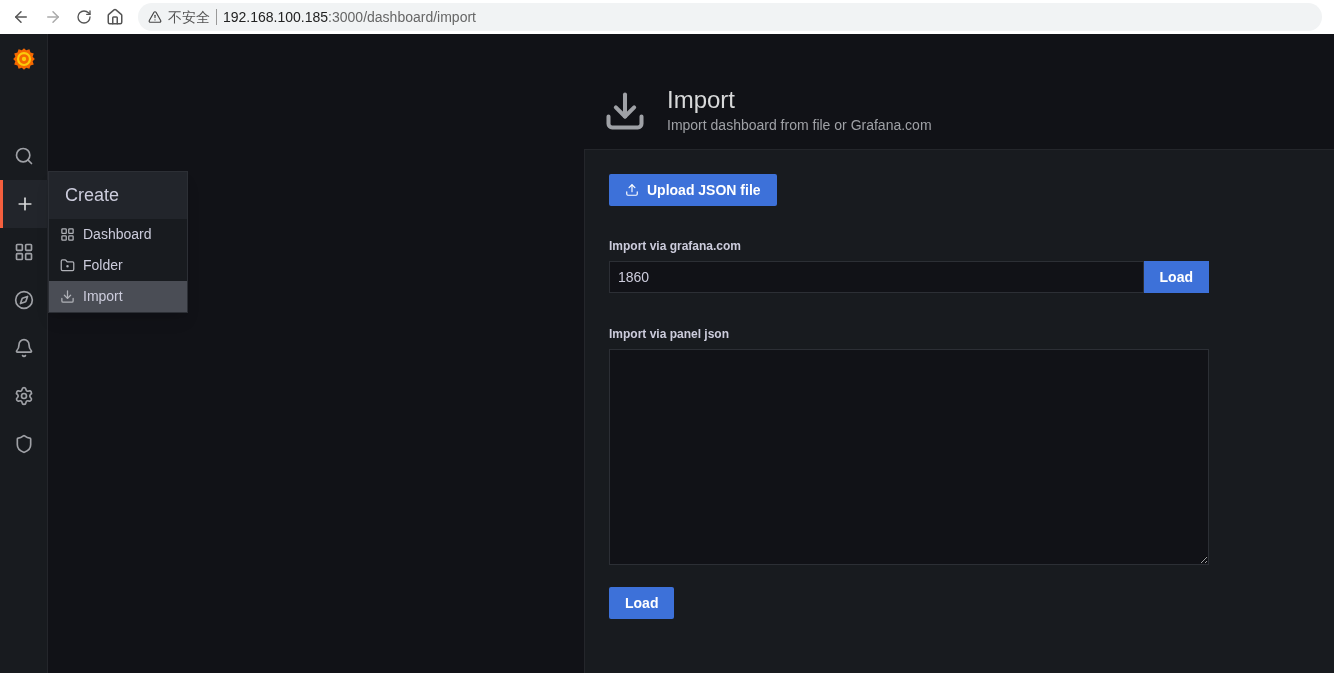 The image size is (1334, 673). Describe the element at coordinates (276, 17) in the screenshot. I see `url-host: 192.168.100.185` at that location.